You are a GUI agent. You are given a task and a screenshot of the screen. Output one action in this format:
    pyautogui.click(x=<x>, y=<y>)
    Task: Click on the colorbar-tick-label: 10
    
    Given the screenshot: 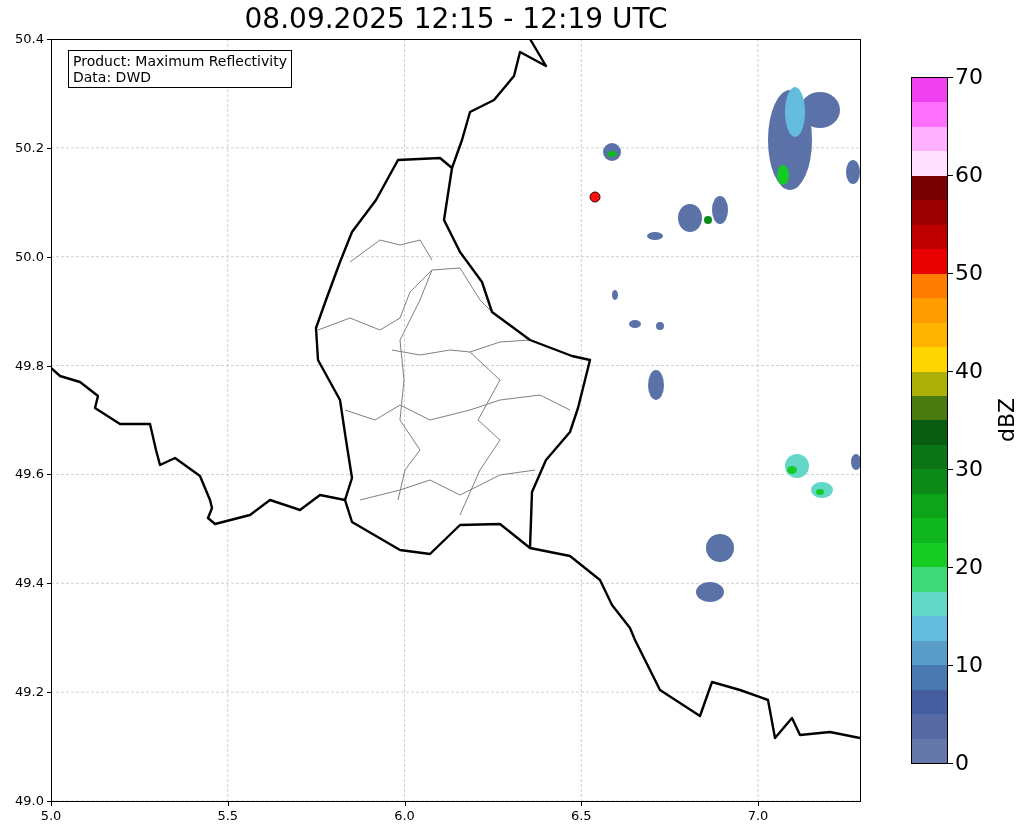 What is the action you would take?
    pyautogui.click(x=969, y=665)
    